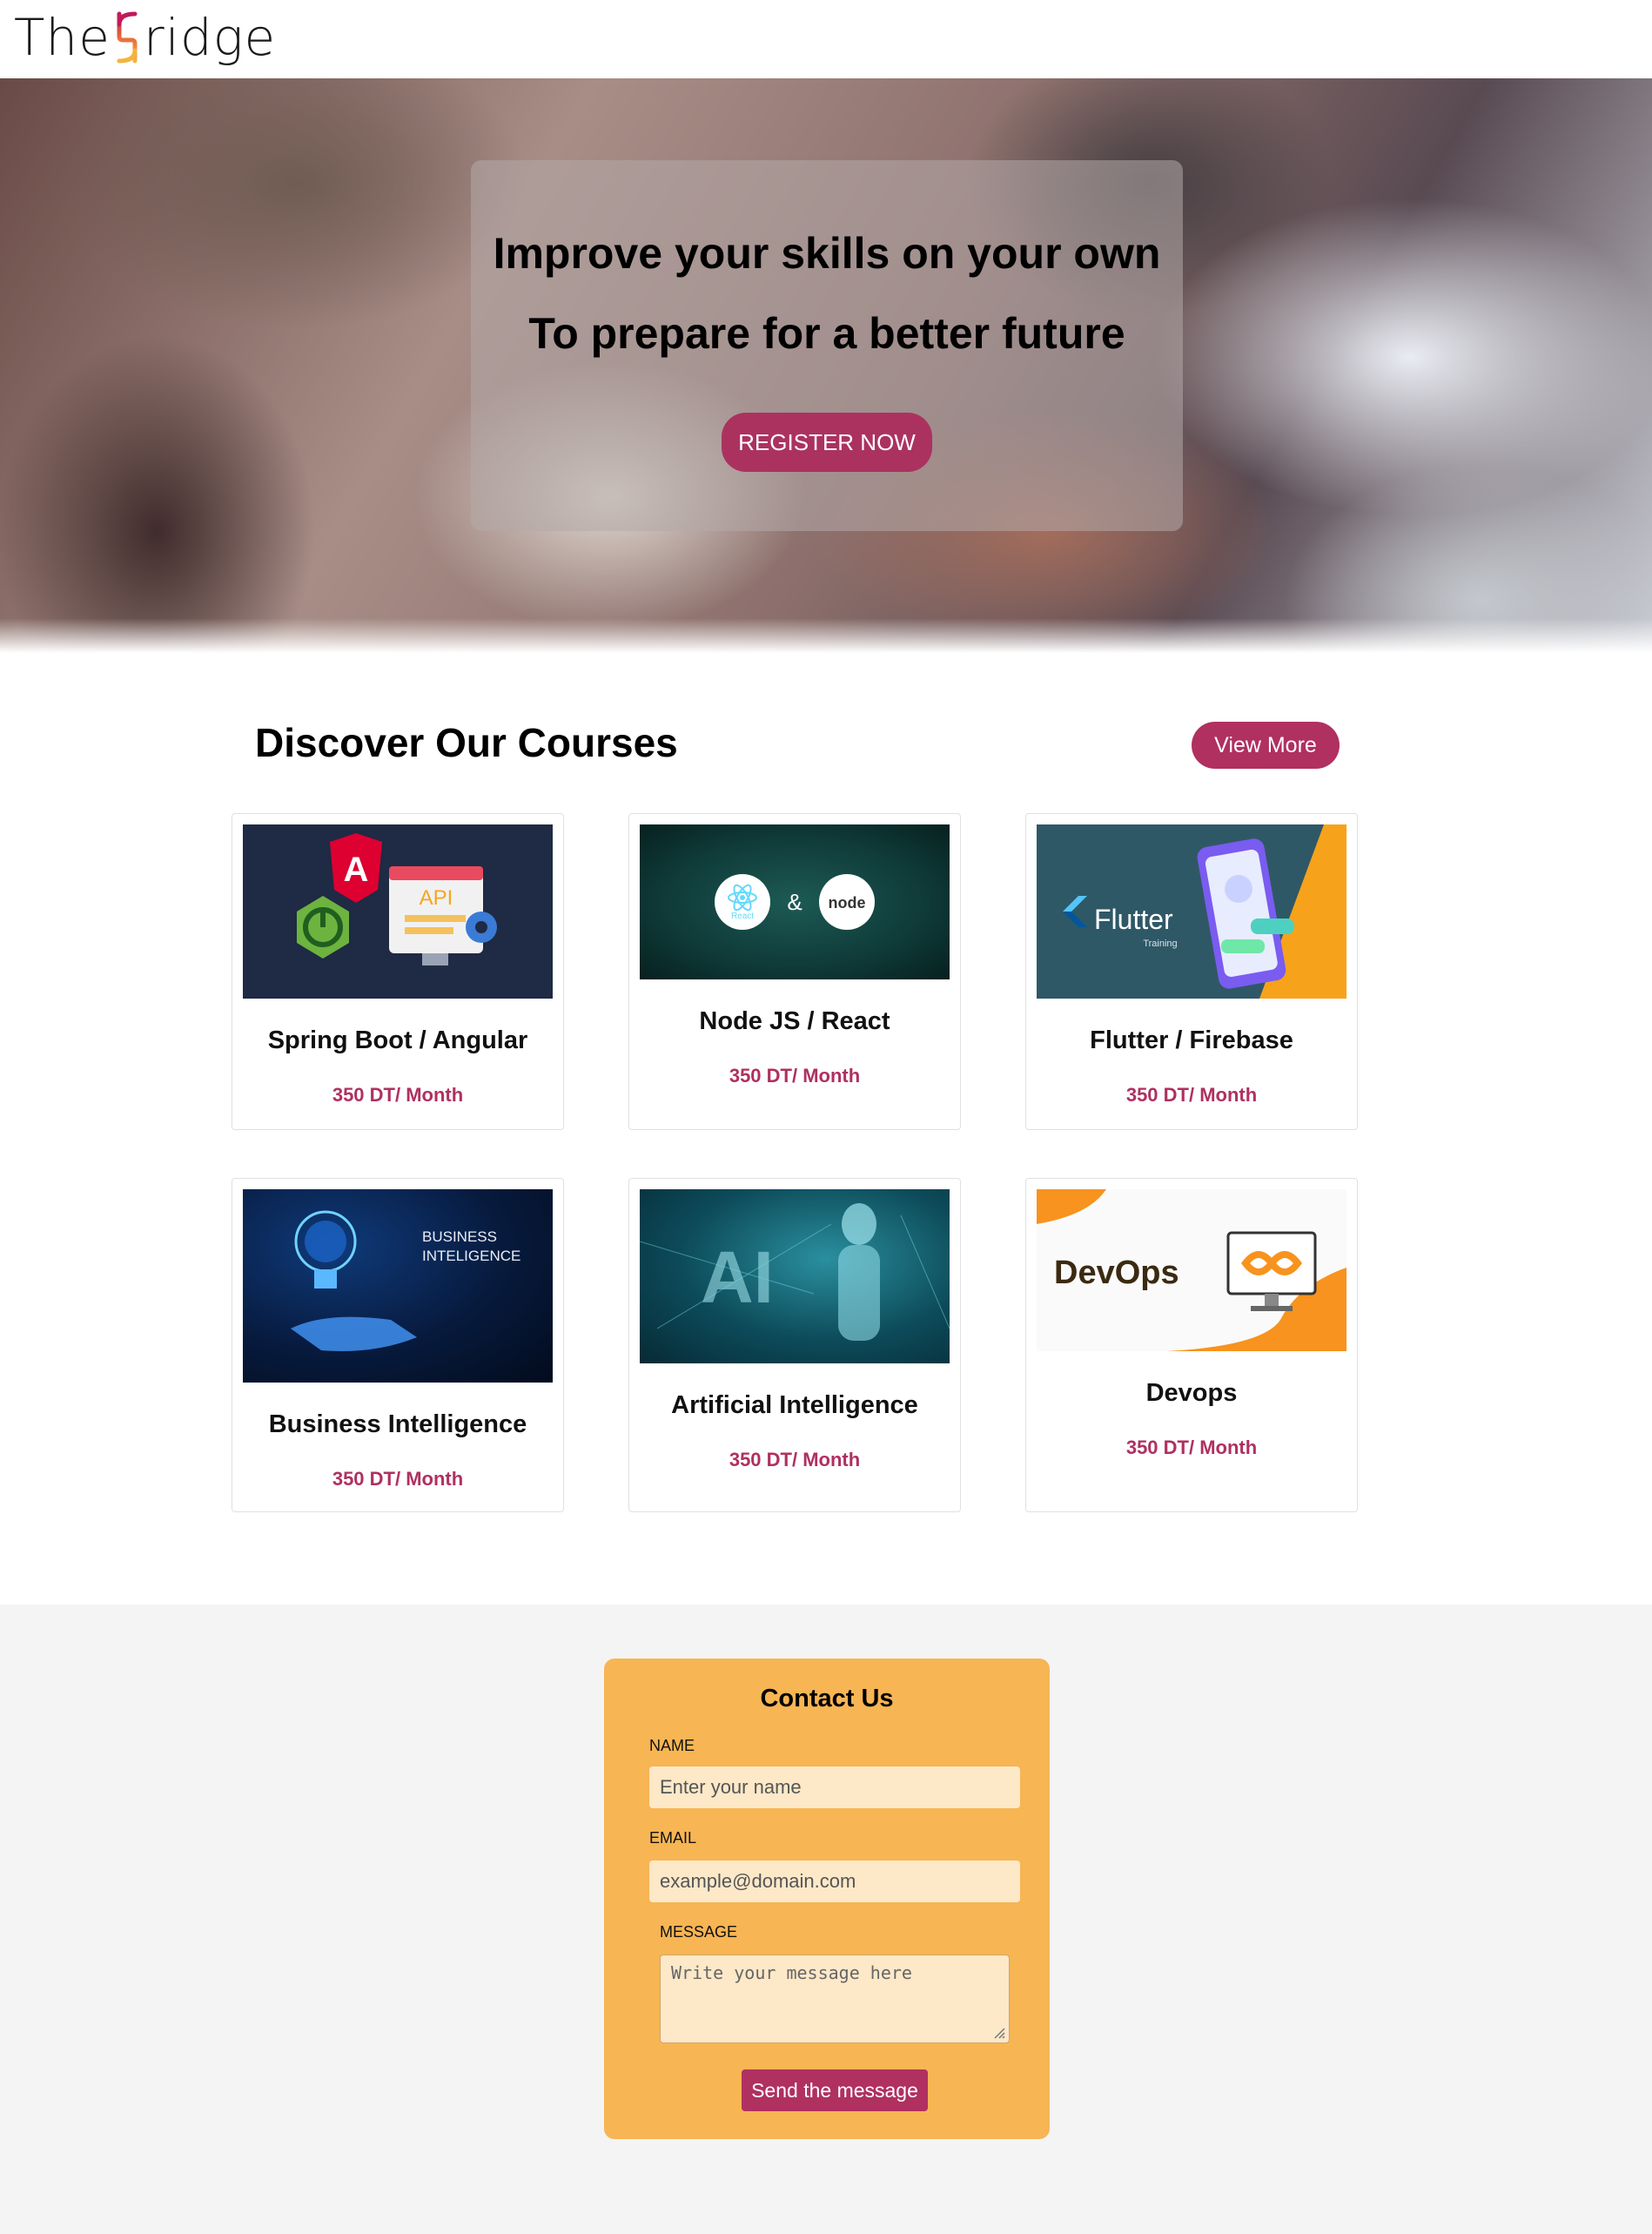 The image size is (1652, 2234). Describe the element at coordinates (466, 742) in the screenshot. I see `courses-section-title: Discover Our Courses` at that location.